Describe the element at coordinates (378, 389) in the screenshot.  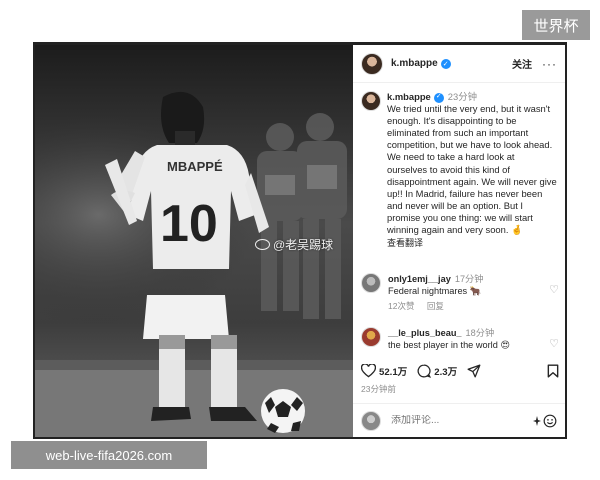
I see `post-timestamp: 23分钟前` at that location.